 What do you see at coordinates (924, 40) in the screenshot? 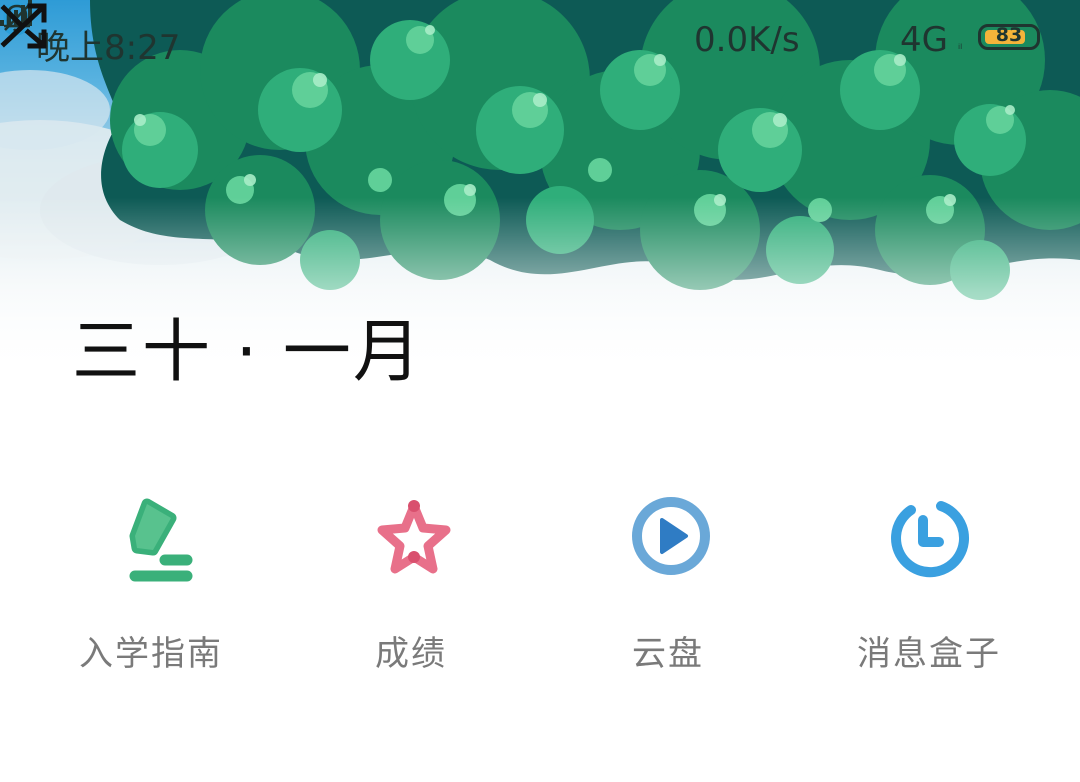
I see `network-type: 4G` at bounding box center [924, 40].